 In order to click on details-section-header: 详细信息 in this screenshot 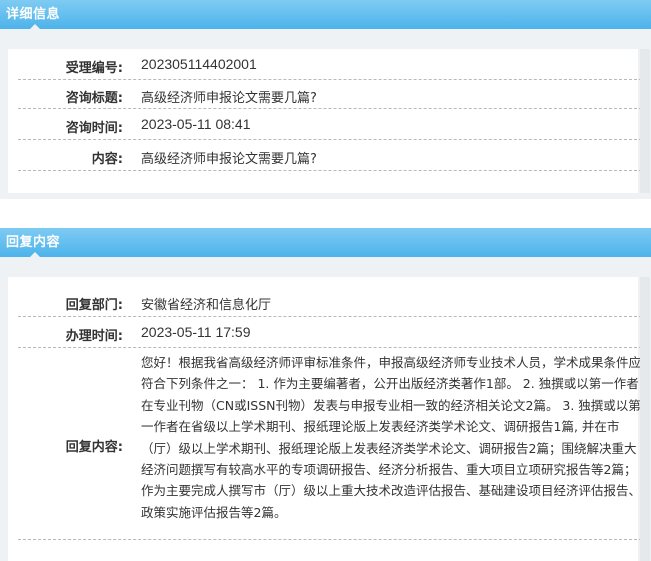, I will do `click(325, 14)`.